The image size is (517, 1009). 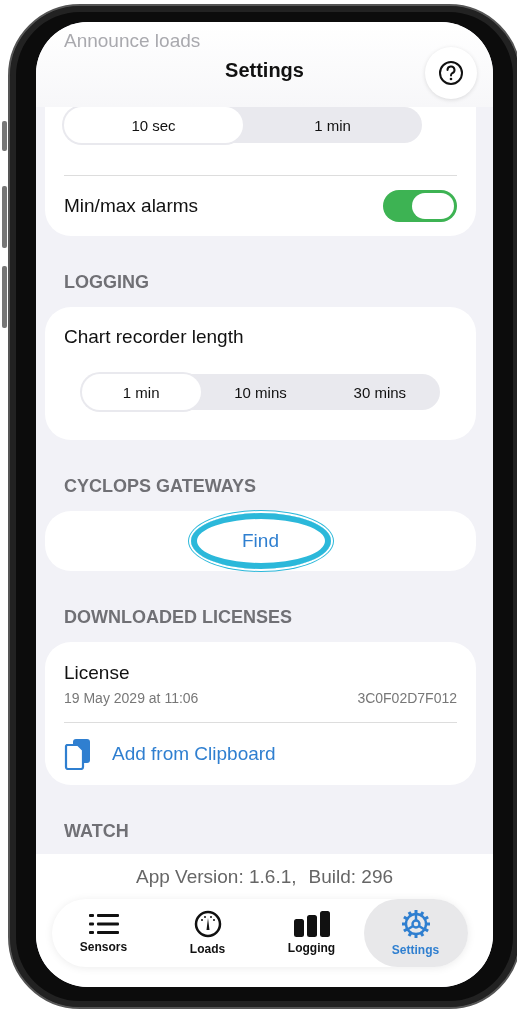 I want to click on tab: Loads, so click(x=207, y=933).